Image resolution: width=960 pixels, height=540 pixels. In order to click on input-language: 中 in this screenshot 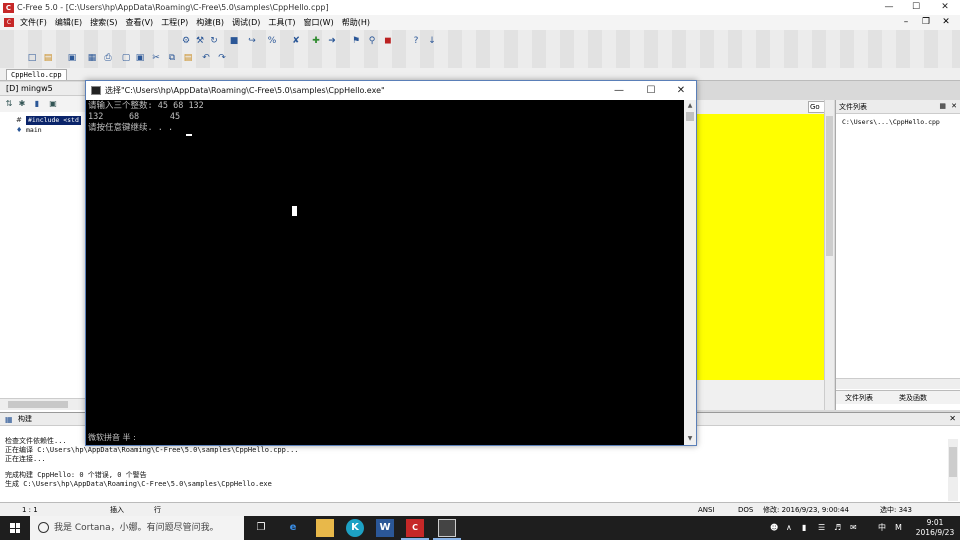, I will do `click(882, 528)`.